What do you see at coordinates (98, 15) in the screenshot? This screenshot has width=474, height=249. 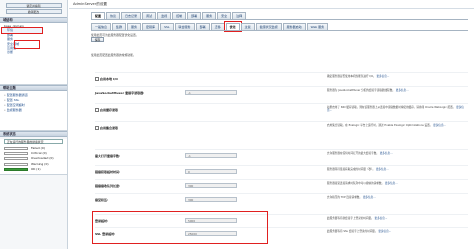 I see `tab-configuration: 配置` at bounding box center [98, 15].